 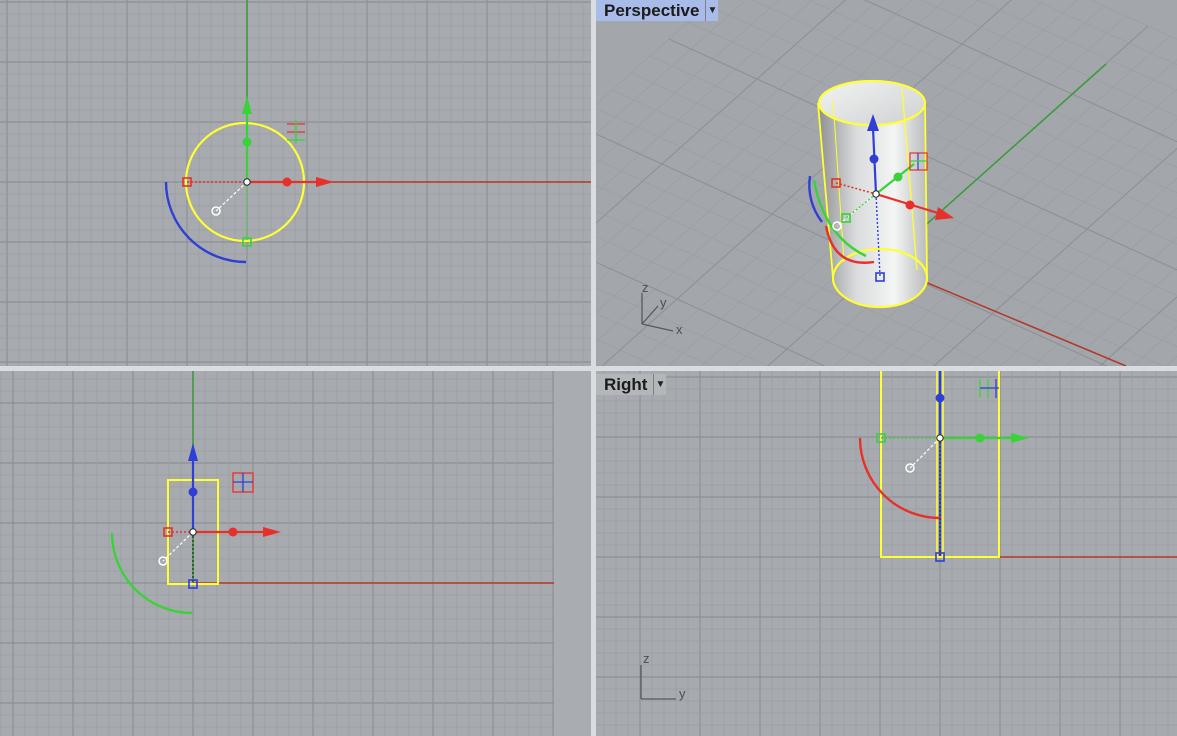 What do you see at coordinates (572, 553) in the screenshot?
I see `viewport-margin` at bounding box center [572, 553].